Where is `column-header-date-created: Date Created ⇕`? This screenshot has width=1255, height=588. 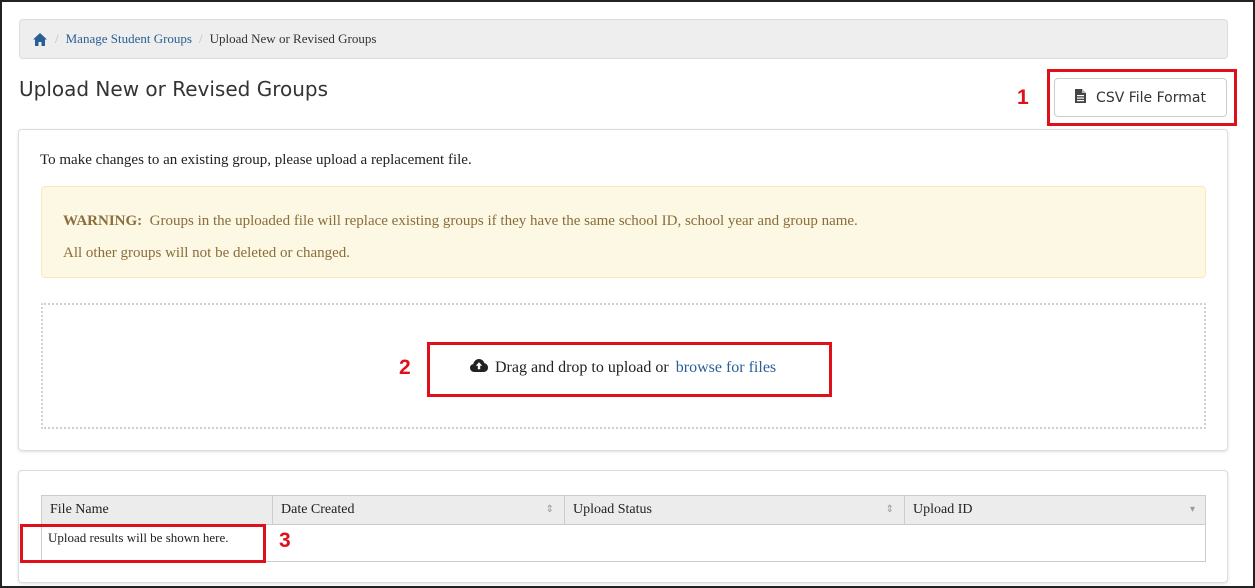 column-header-date-created: Date Created ⇕ is located at coordinates (419, 510).